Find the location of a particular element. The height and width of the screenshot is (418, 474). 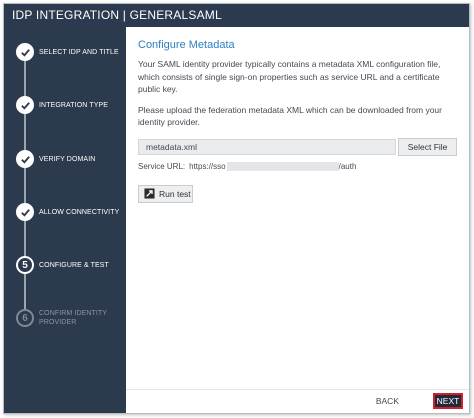

step-confirm-identity-provider: 6 CONFIRM IDENTITY PROVIDER is located at coordinates (65, 319).